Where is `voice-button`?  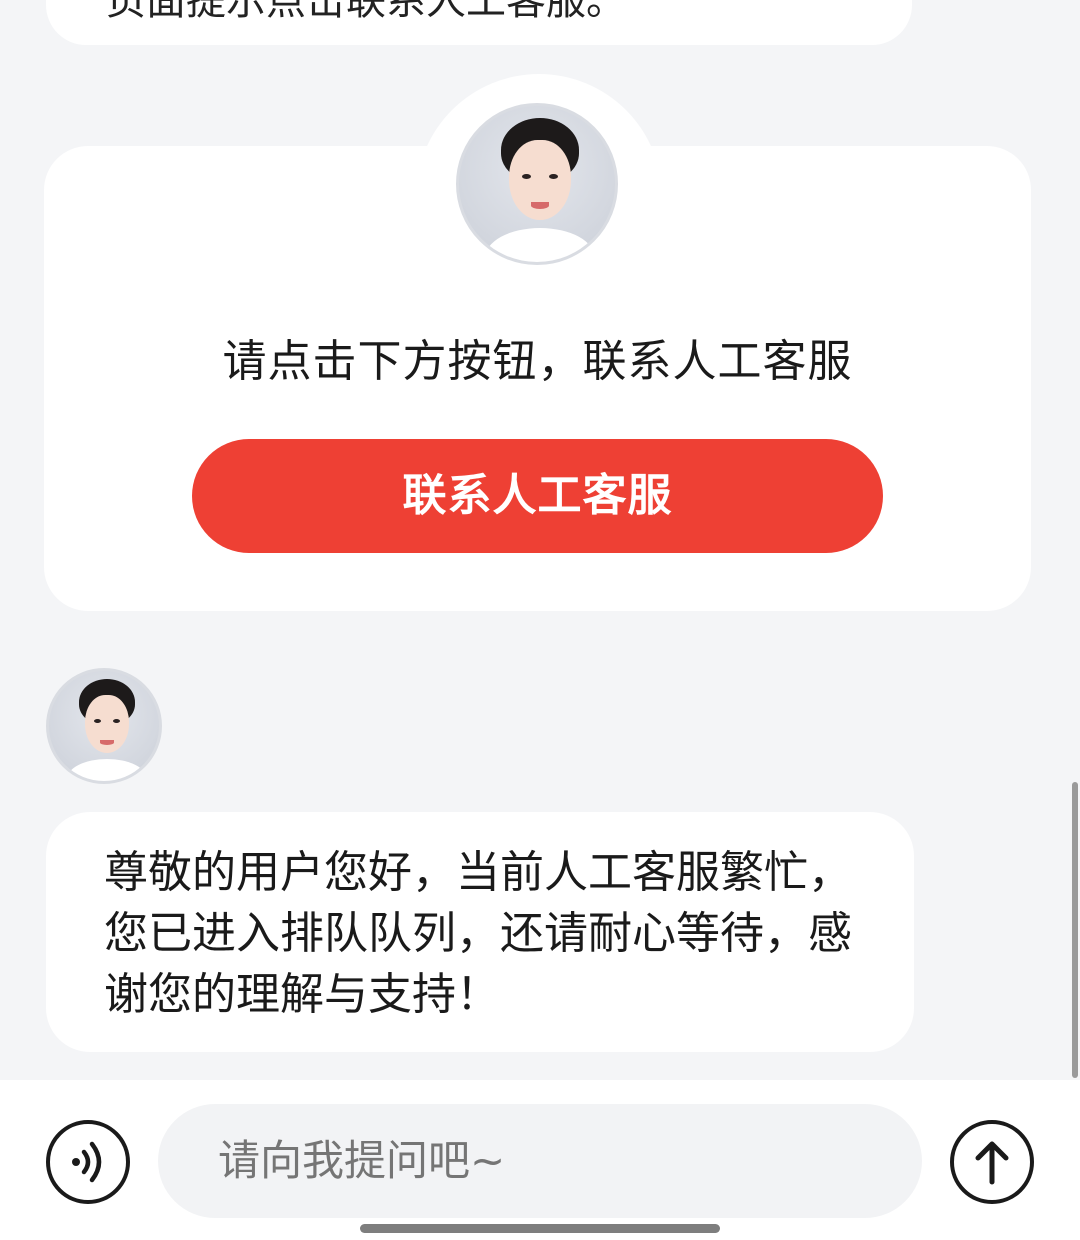
voice-button is located at coordinates (88, 1162).